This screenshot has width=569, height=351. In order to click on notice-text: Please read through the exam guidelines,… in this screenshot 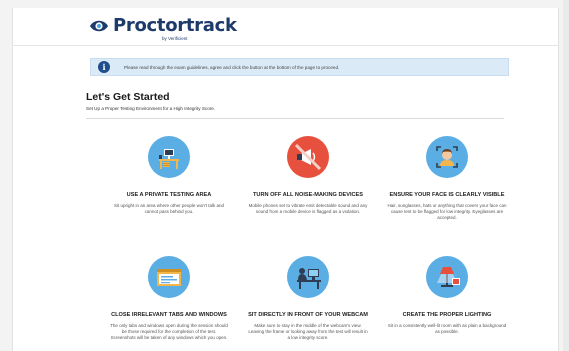, I will do `click(232, 67)`.